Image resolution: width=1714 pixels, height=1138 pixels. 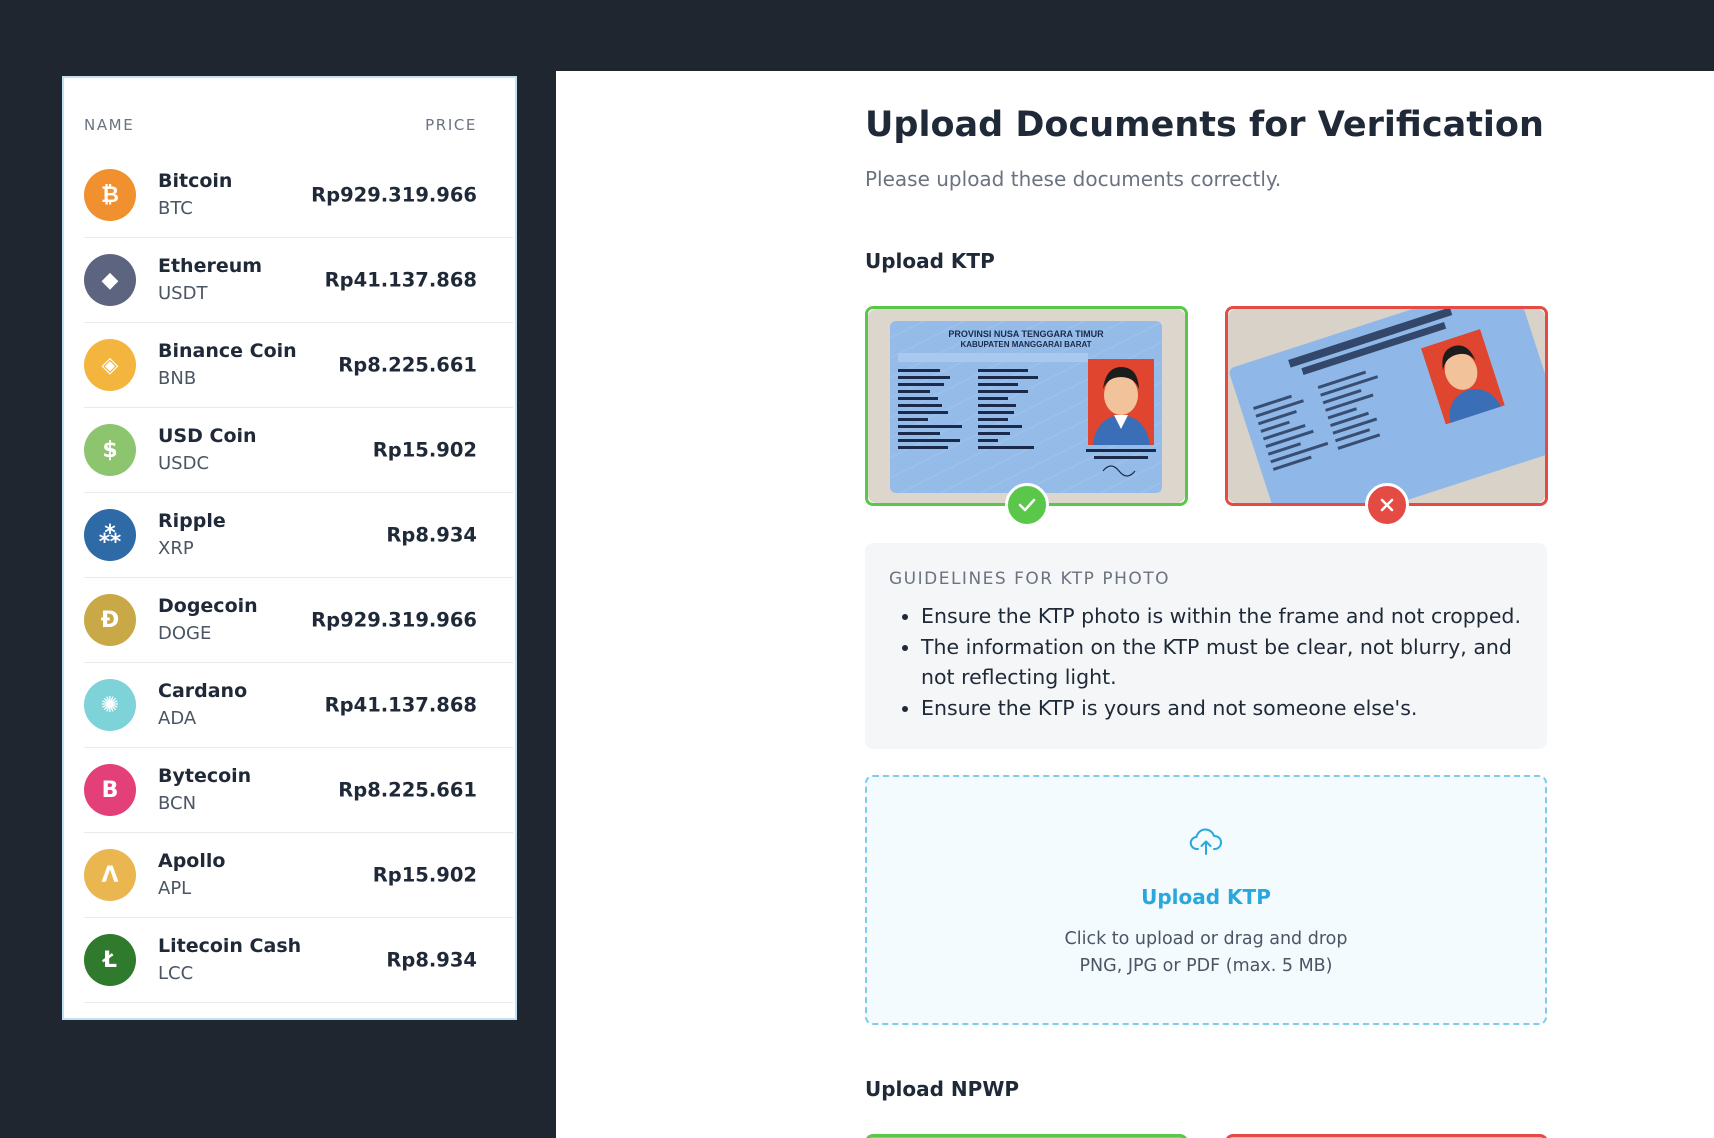 What do you see at coordinates (203, 691) in the screenshot?
I see `coin-name: Cardano` at bounding box center [203, 691].